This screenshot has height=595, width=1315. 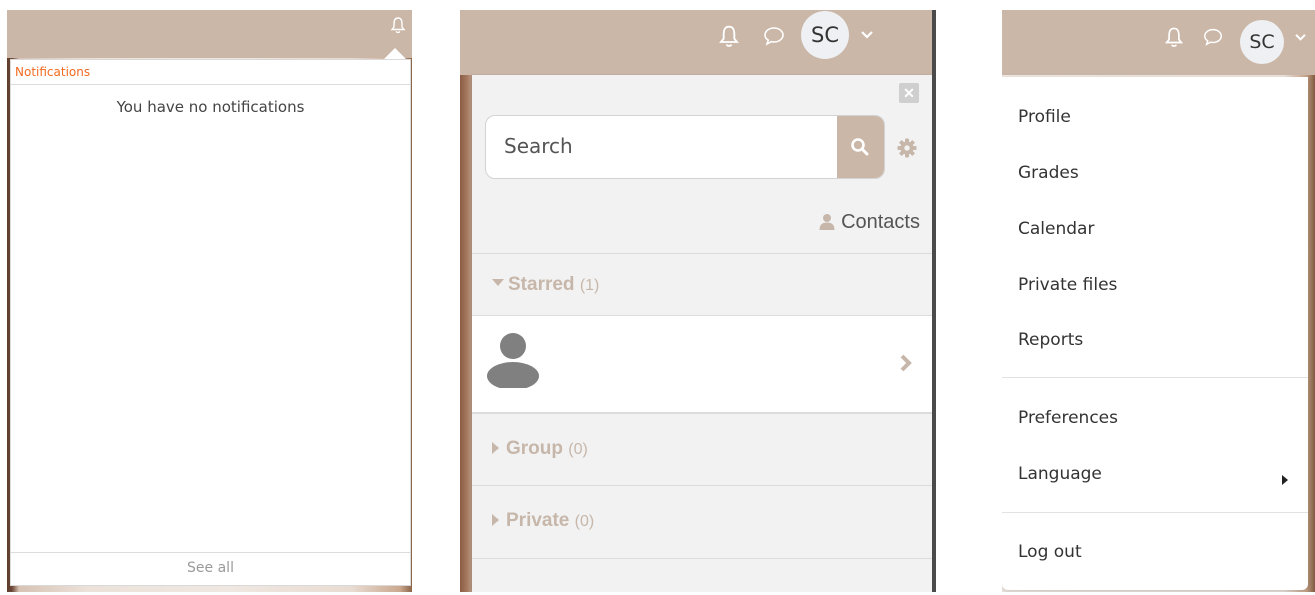 I want to click on empty-notifications-message: You have no notifications, so click(x=210, y=107).